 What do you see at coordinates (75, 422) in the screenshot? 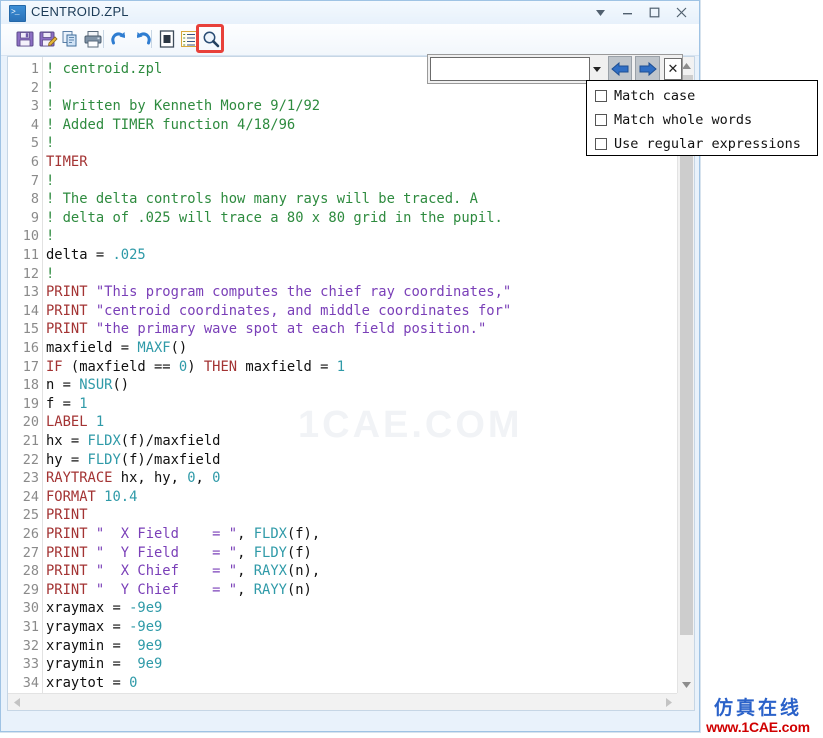
I see `code-line: LABEL 1` at bounding box center [75, 422].